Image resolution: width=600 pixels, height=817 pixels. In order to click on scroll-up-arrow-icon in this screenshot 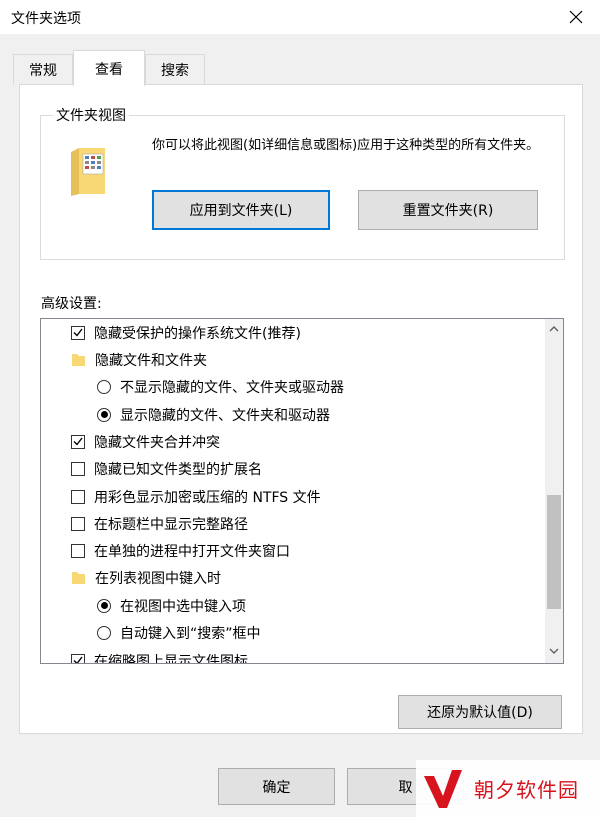, I will do `click(554, 329)`.